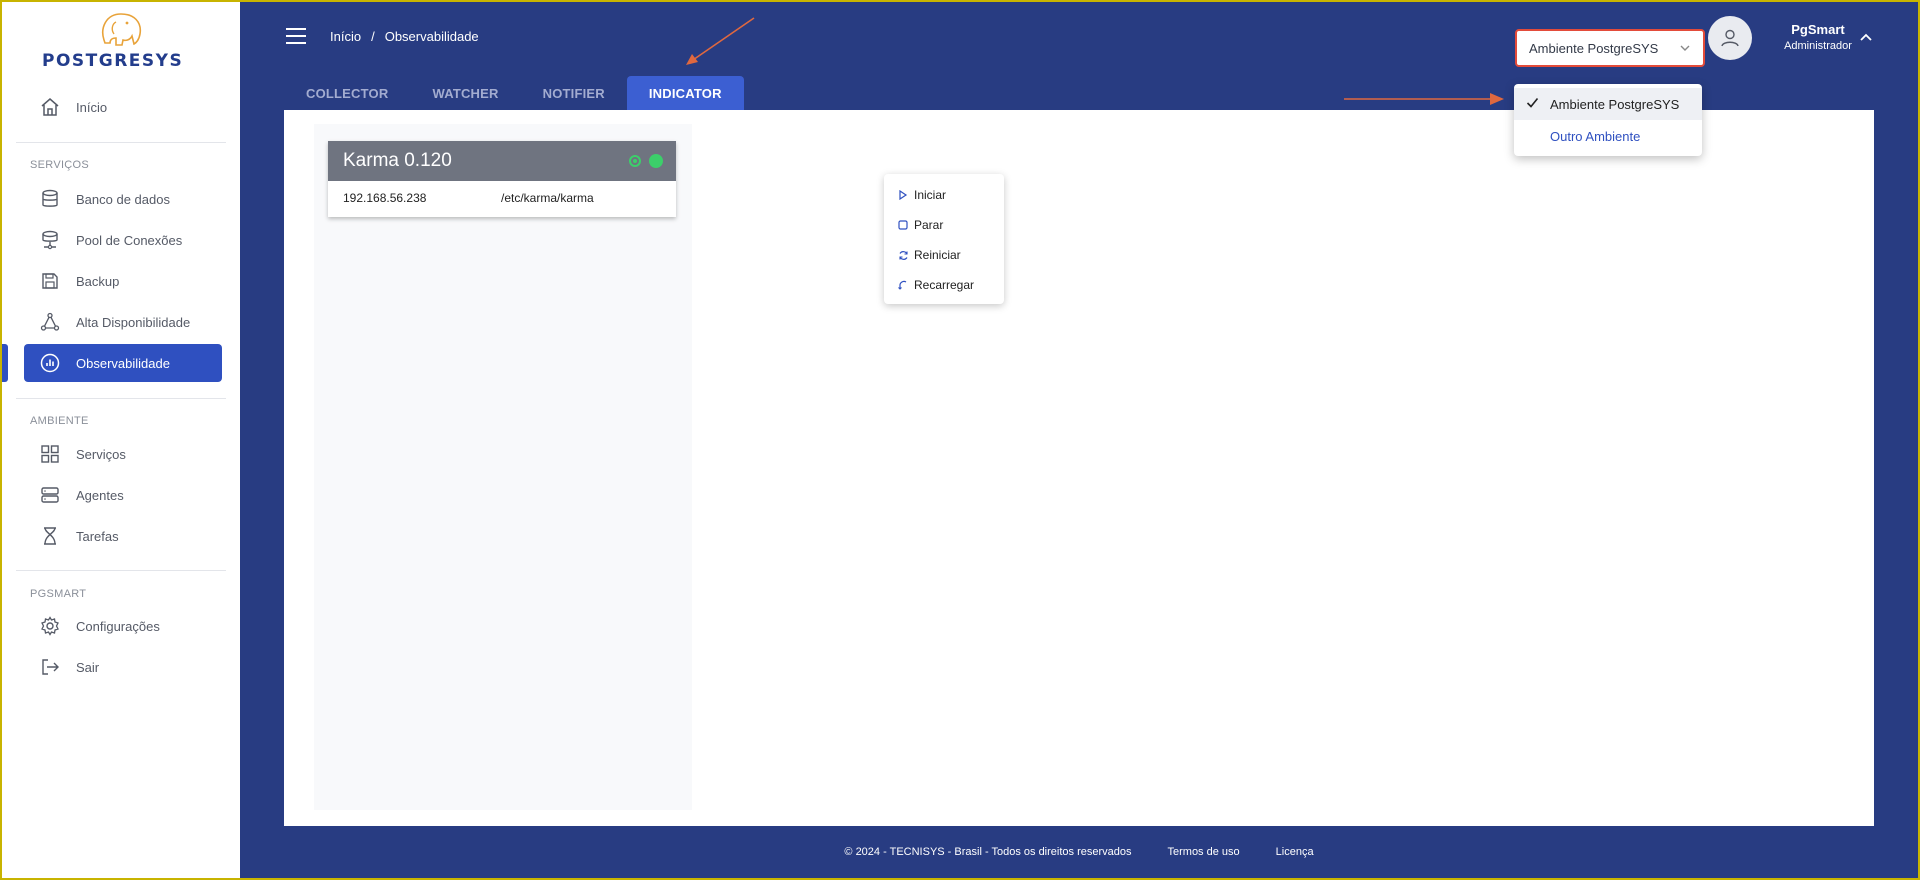  I want to click on service-ip: 192.168.56.238, so click(385, 198).